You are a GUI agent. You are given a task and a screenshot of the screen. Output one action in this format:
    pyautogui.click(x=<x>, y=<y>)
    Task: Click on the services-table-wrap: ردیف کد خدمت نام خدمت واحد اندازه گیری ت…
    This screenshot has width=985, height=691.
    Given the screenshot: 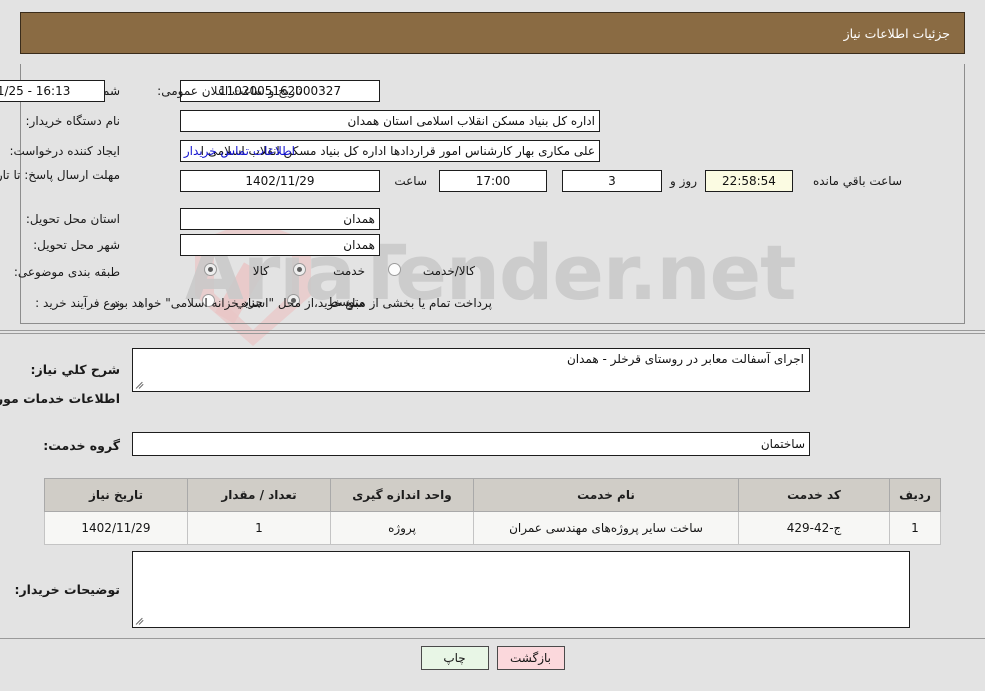 What is the action you would take?
    pyautogui.click(x=492, y=511)
    